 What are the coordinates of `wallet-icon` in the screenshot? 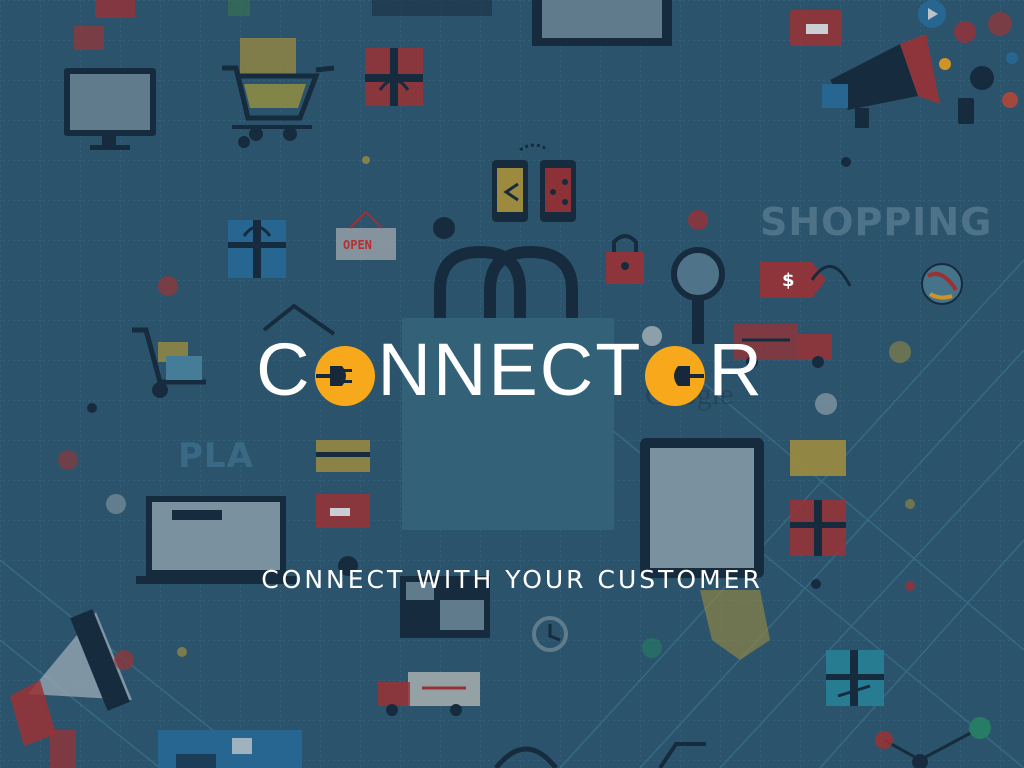 It's located at (816, 28).